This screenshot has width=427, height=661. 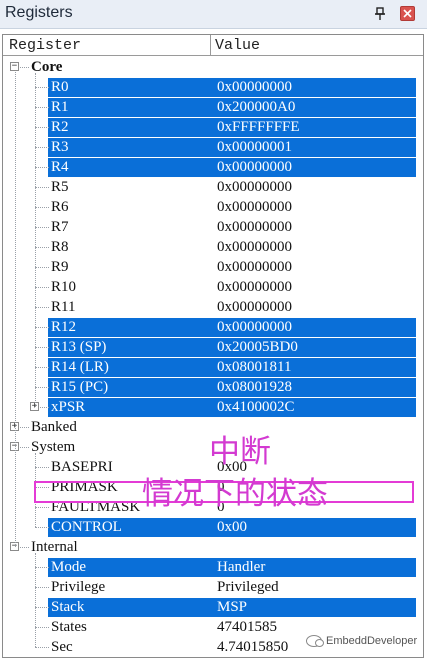 I want to click on watermark-text: EmbeddDeveloper, so click(x=372, y=641).